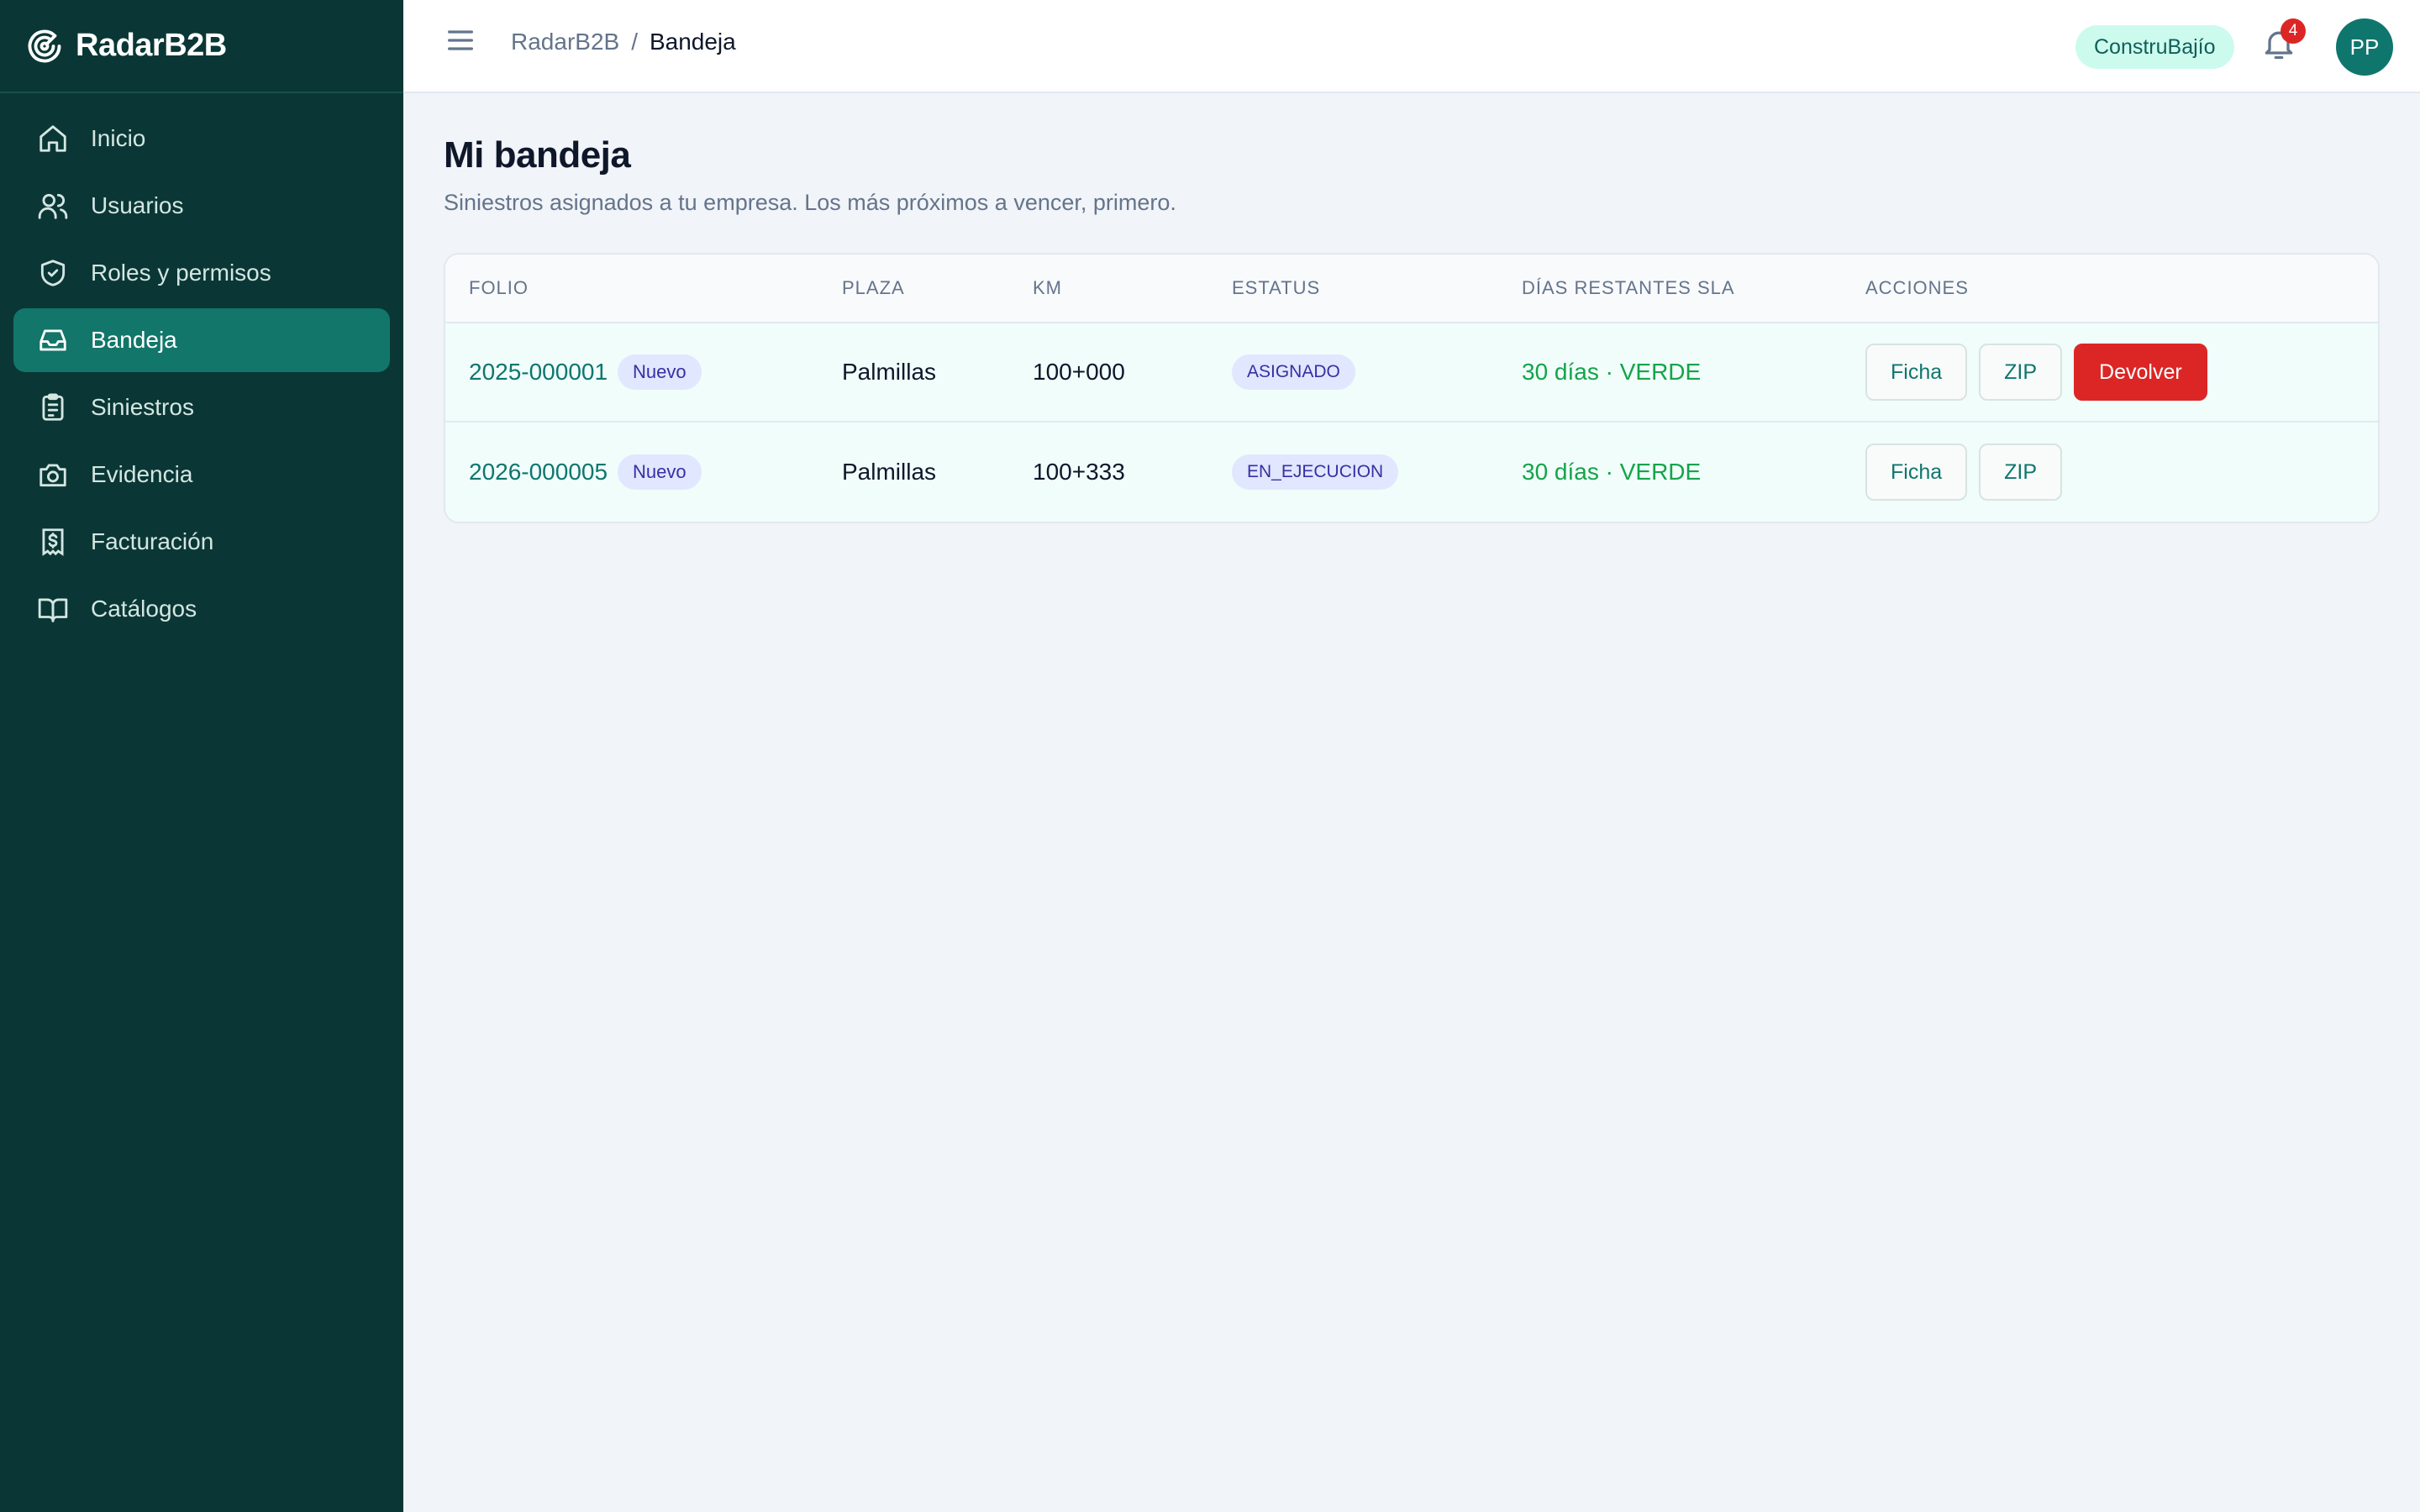 The width and height of the screenshot is (2420, 1512). What do you see at coordinates (538, 372) in the screenshot?
I see `folio-link: 2025-000001` at bounding box center [538, 372].